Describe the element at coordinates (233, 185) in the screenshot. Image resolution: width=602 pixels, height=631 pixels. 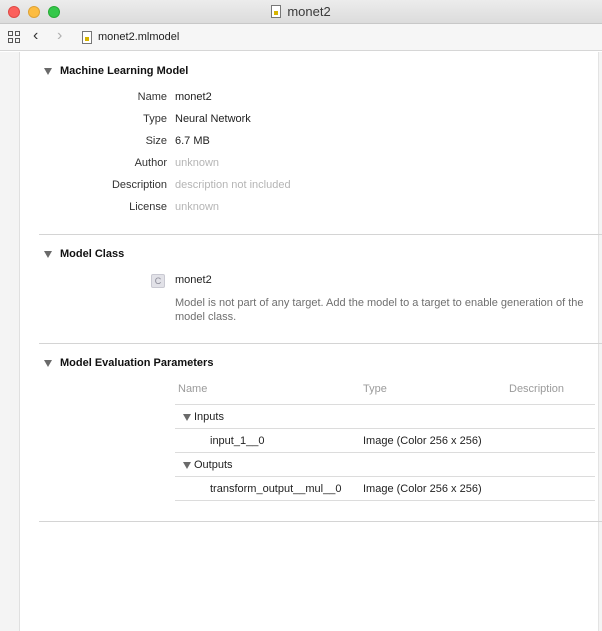
I see `property-value: description not included` at that location.